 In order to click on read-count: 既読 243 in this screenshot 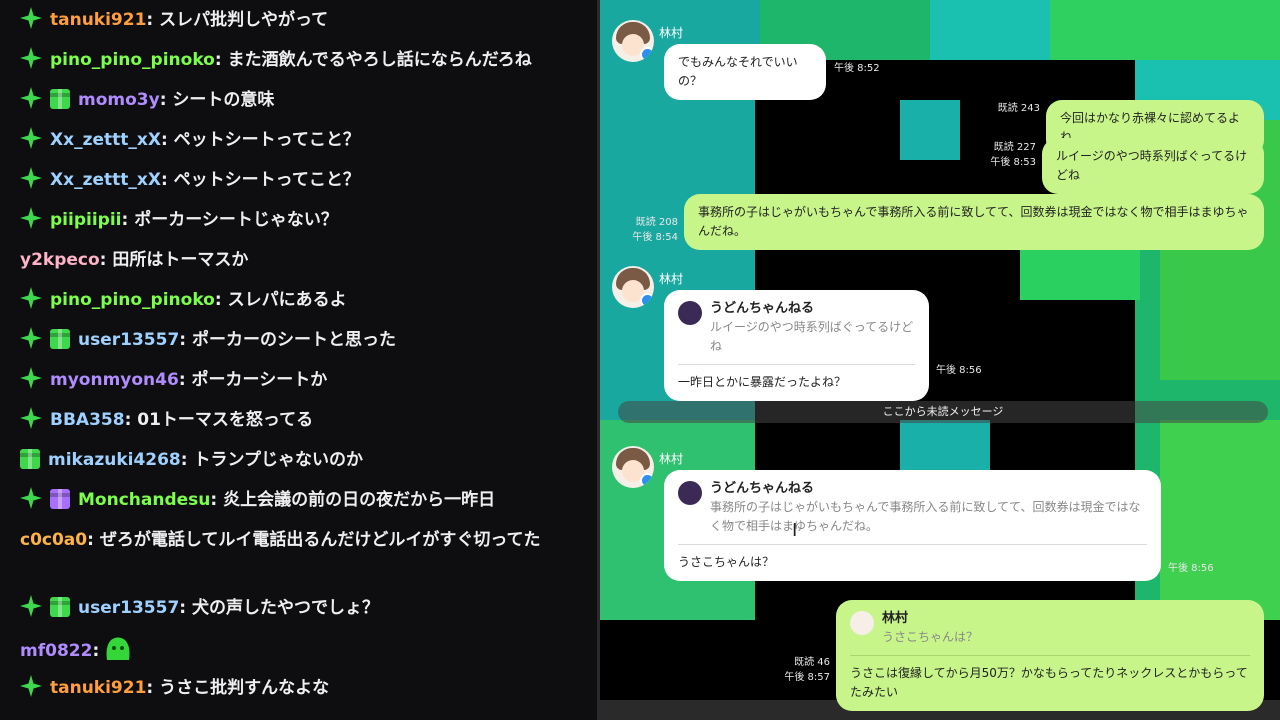, I will do `click(1018, 108)`.